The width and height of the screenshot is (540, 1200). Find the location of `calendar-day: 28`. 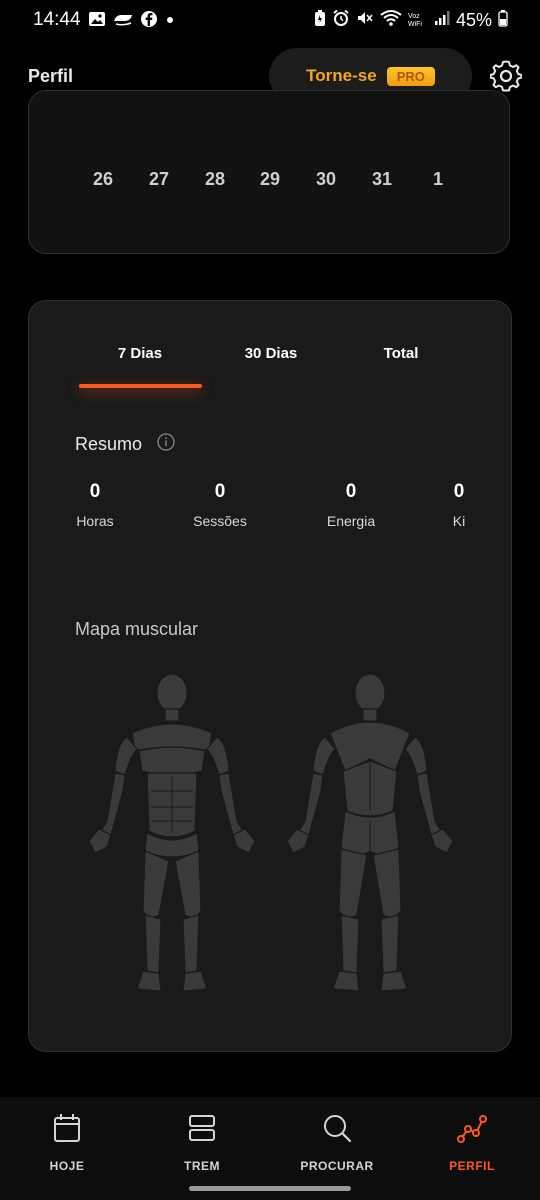

calendar-day: 28 is located at coordinates (215, 179).